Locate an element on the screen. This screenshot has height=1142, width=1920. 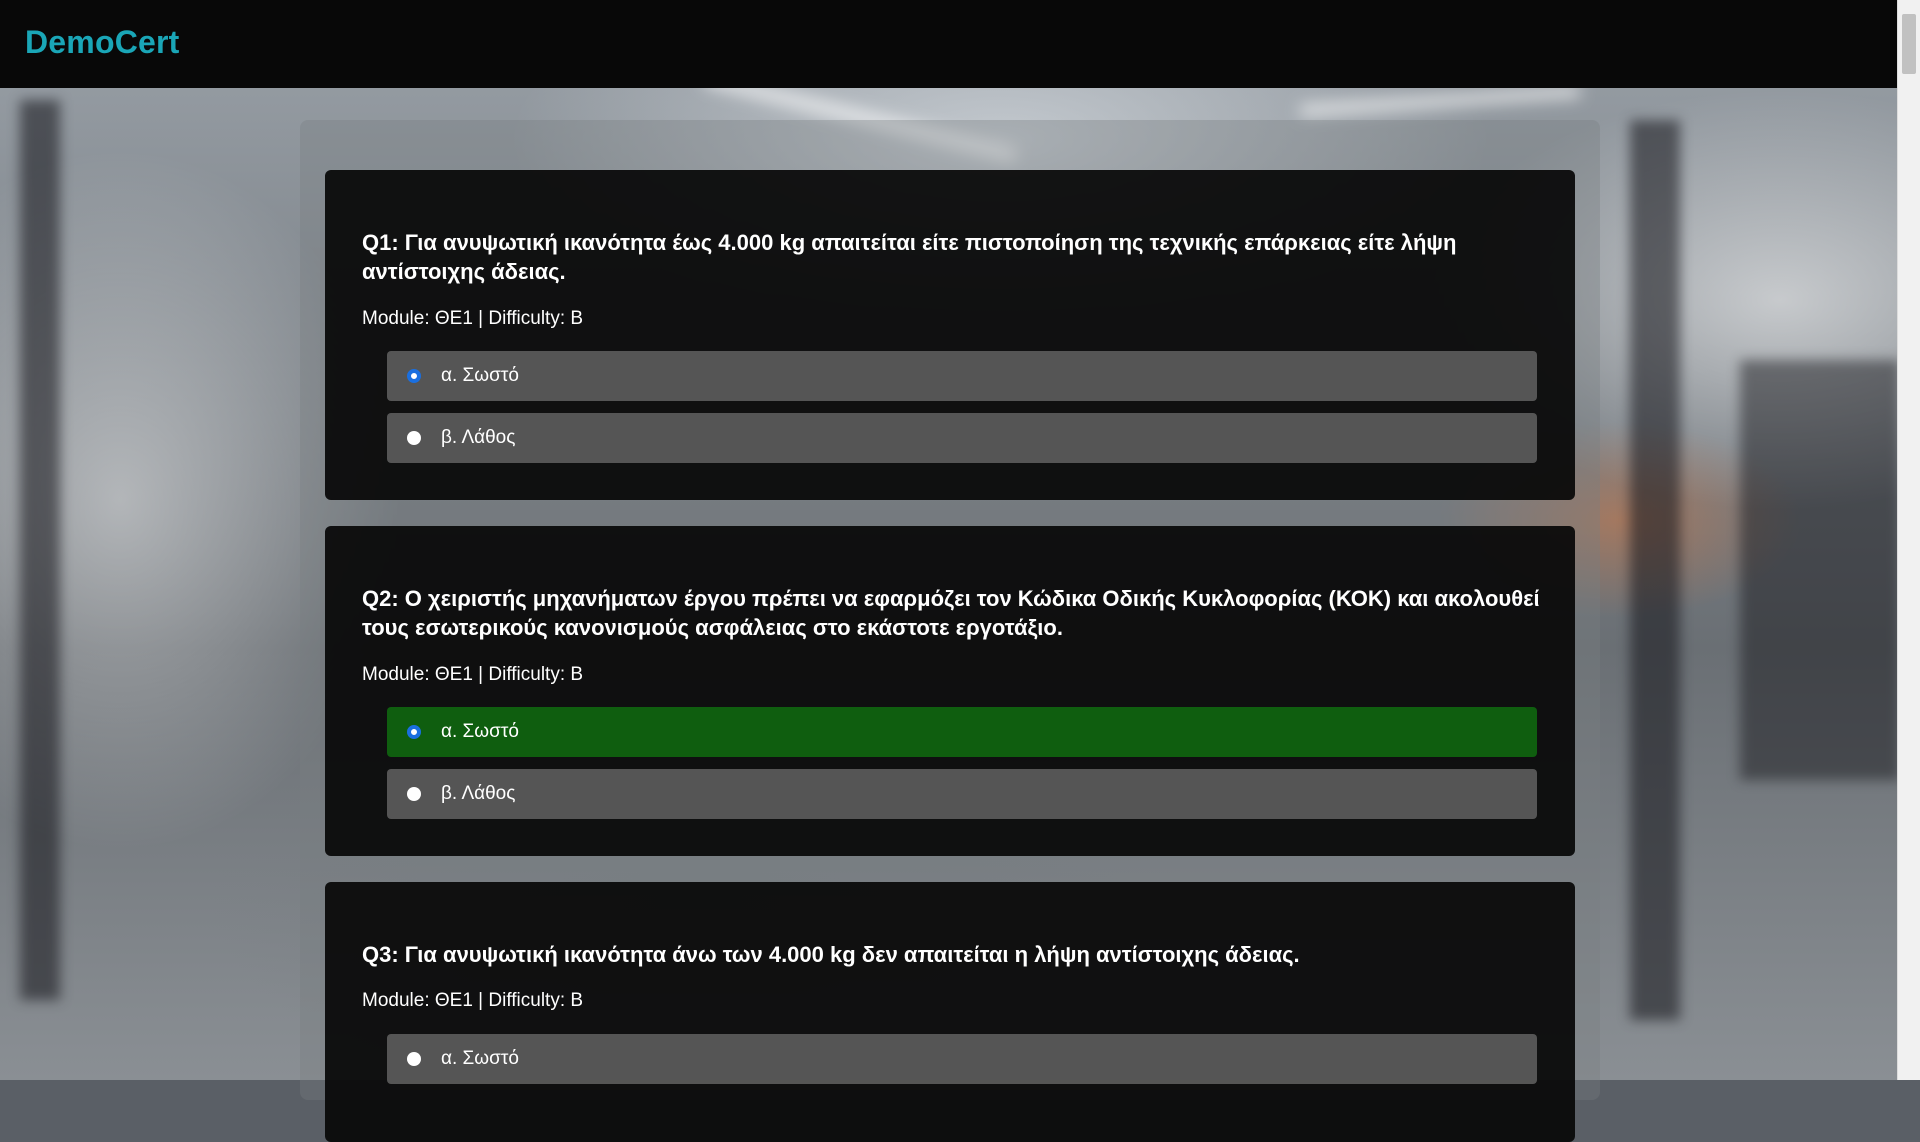
scrollbar-thumb is located at coordinates (1909, 44).